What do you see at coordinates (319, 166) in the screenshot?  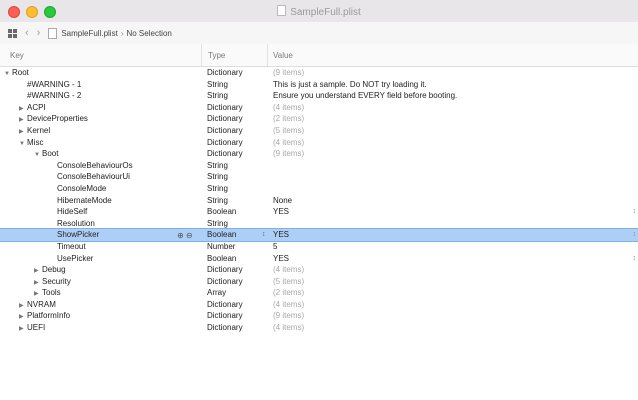 I see `table-row: ConsoleBehaviourOs String` at bounding box center [319, 166].